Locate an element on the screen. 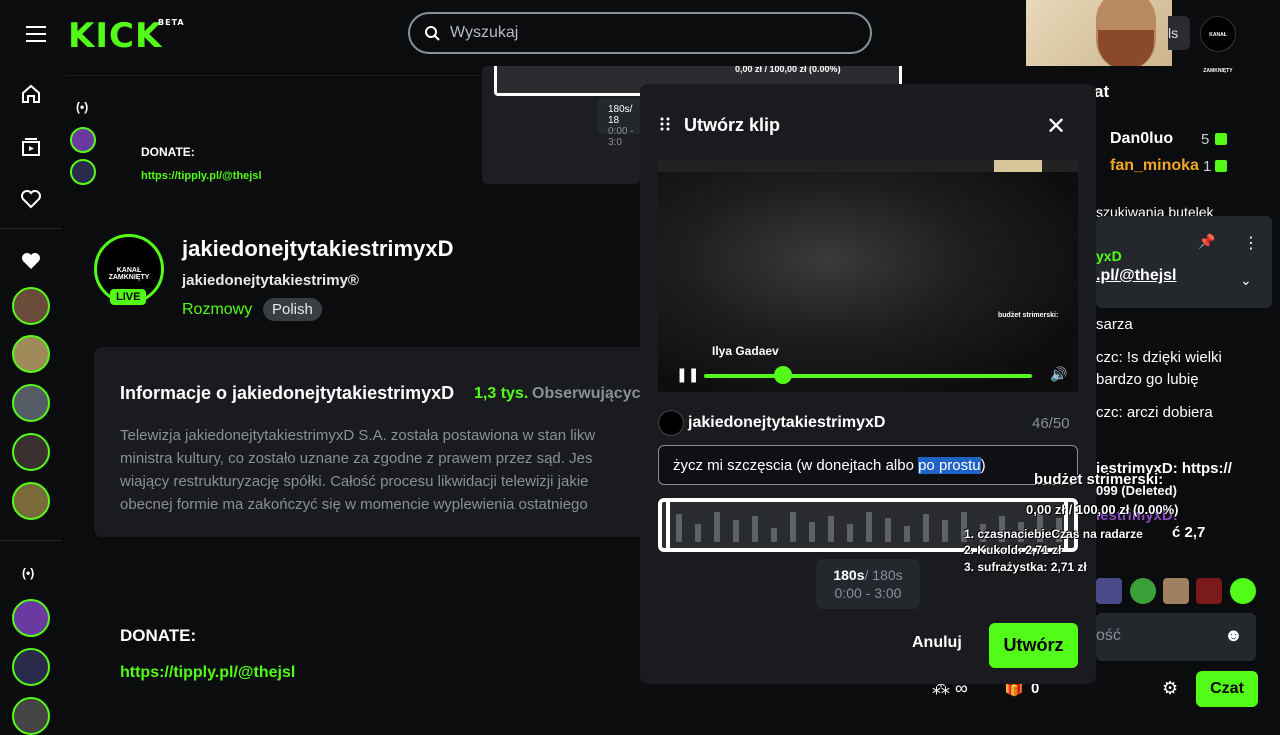 This screenshot has width=1280, height=735. chat-message: ć 2,7 is located at coordinates (1189, 532).